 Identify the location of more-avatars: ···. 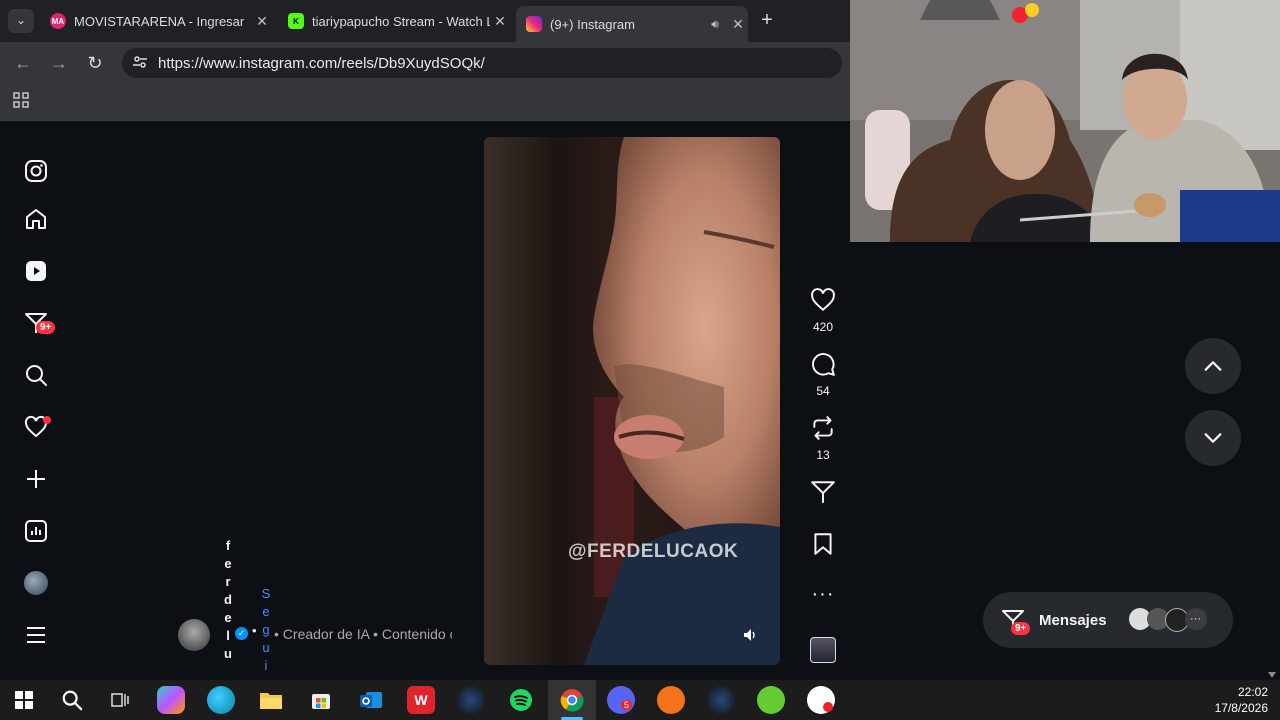
(1195, 619).